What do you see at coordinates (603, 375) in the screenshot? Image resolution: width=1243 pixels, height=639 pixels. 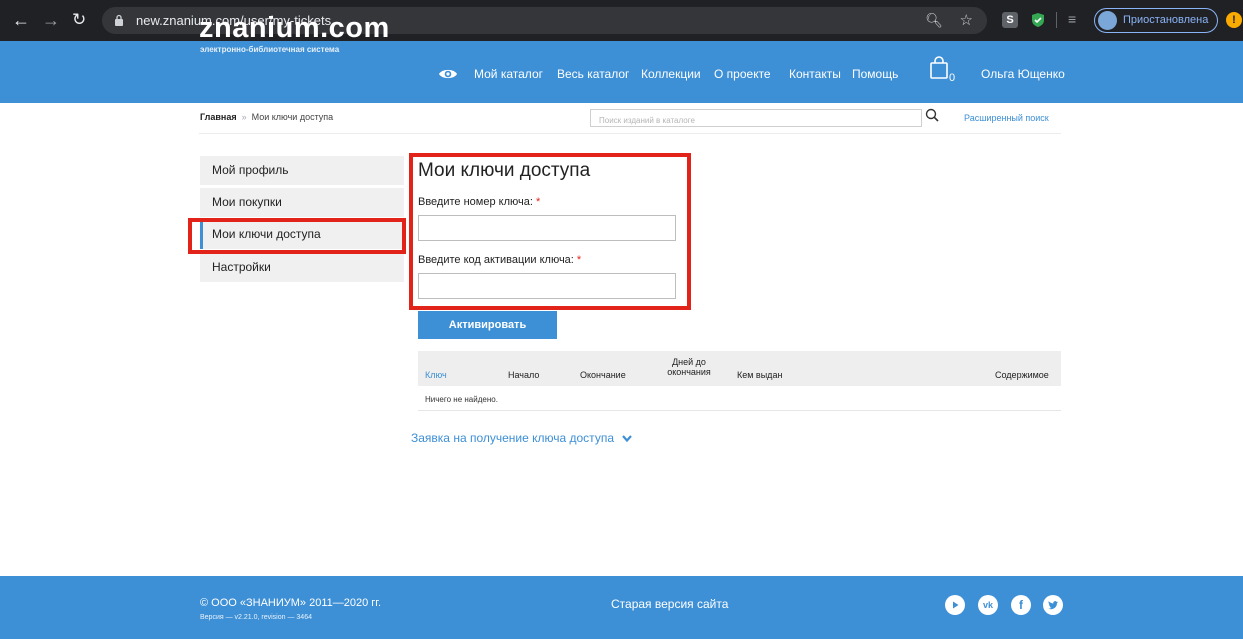 I see `column-header-end: Окончание` at bounding box center [603, 375].